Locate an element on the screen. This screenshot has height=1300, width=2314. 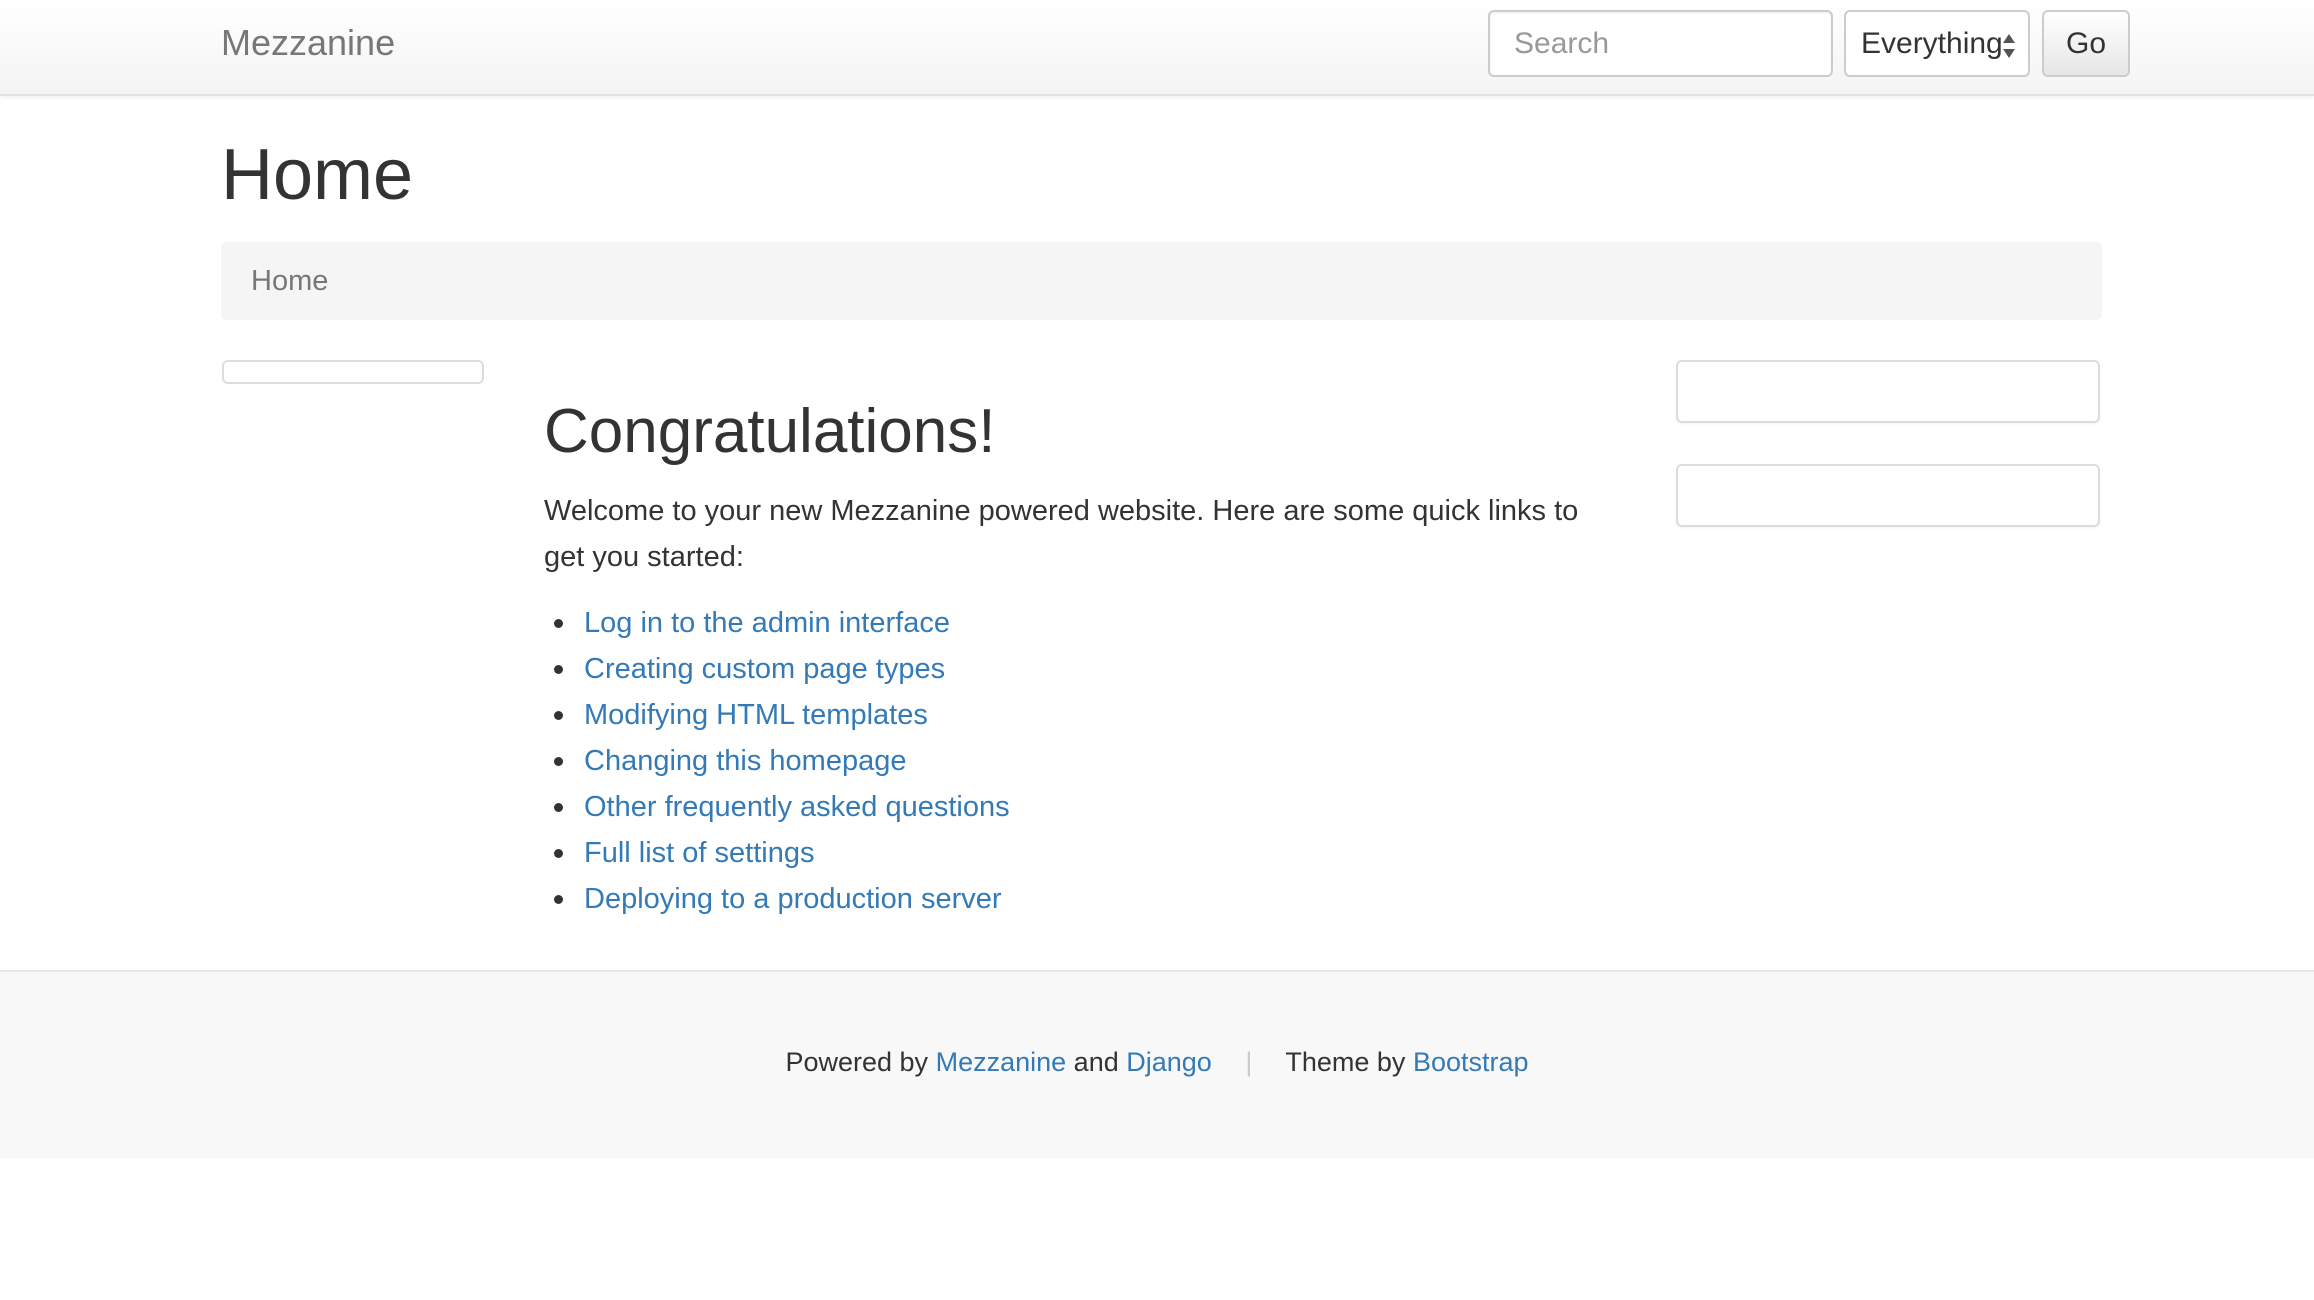
list-item: Creating custom page types is located at coordinates (1074, 669).